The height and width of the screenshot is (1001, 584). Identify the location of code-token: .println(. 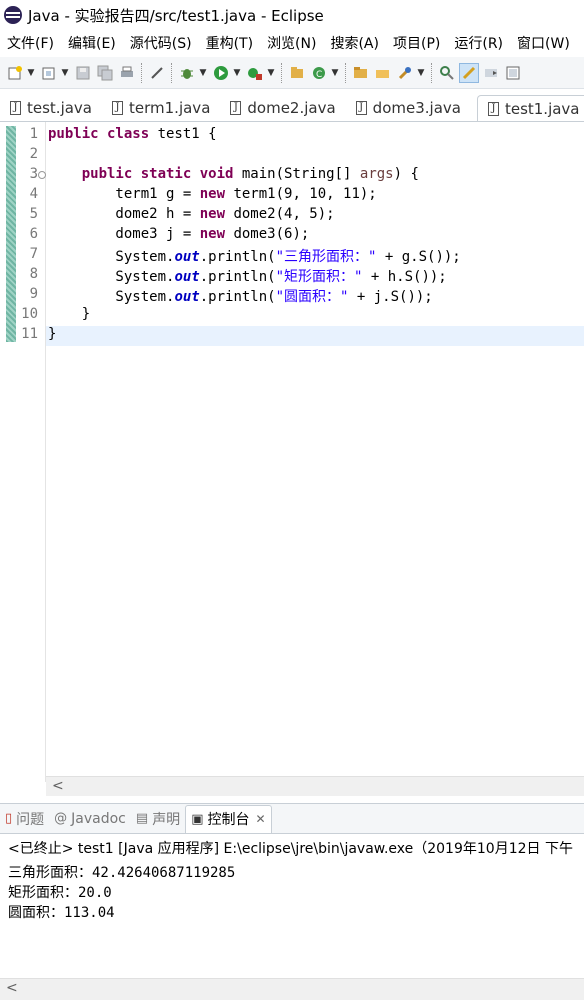
(237, 277).